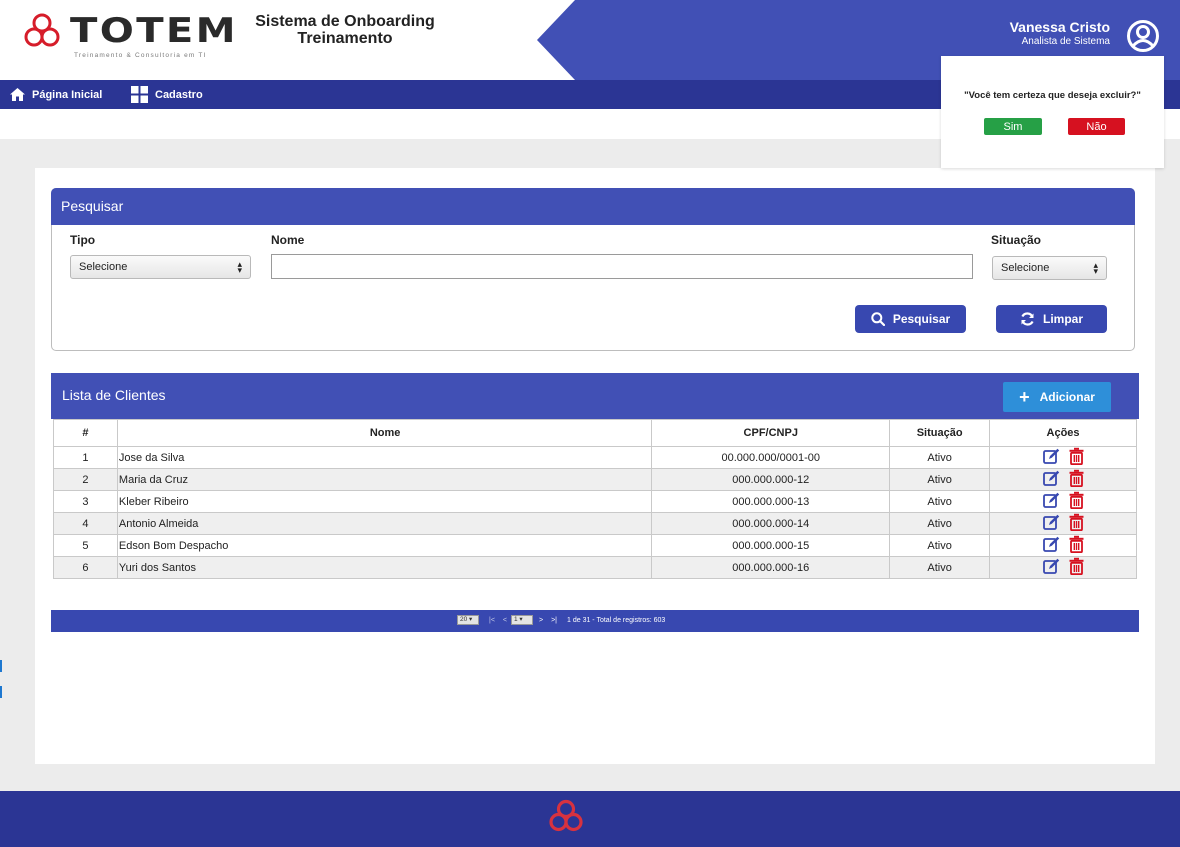 The width and height of the screenshot is (1180, 847). Describe the element at coordinates (505, 620) in the screenshot. I see `prev-page-icon: <` at that location.